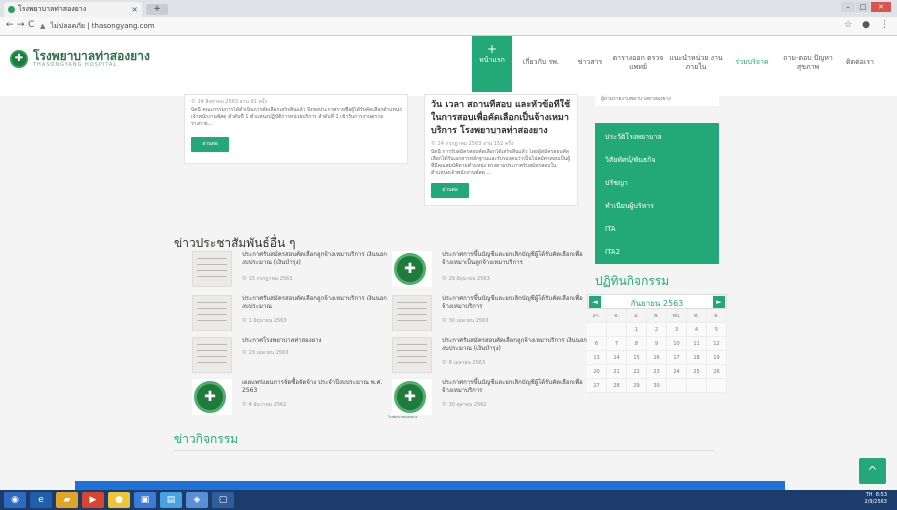 The width and height of the screenshot is (897, 510). Describe the element at coordinates (617, 372) in the screenshot. I see `calendar-day: 21` at that location.